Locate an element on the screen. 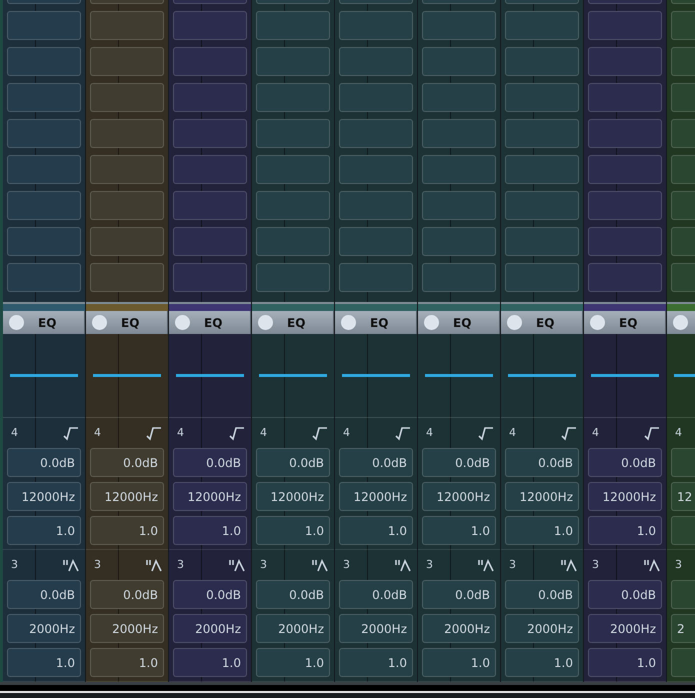 Image resolution: width=695 pixels, height=698 pixels. value-field: 12 is located at coordinates (683, 496).